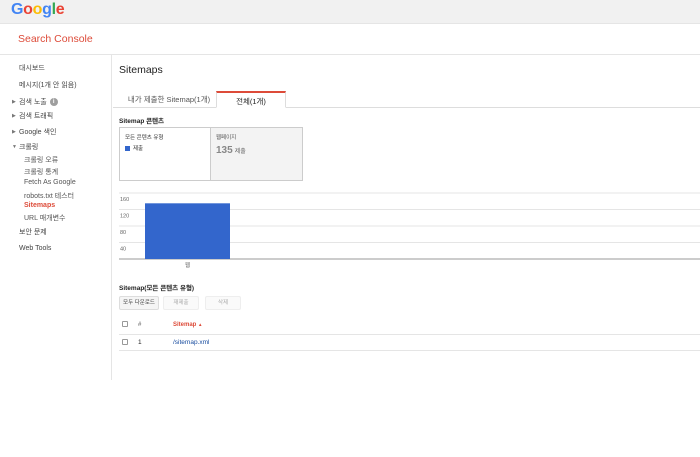 This screenshot has height=457, width=700. I want to click on sidebar-item-security-issues: 보안 문제, so click(33, 232).